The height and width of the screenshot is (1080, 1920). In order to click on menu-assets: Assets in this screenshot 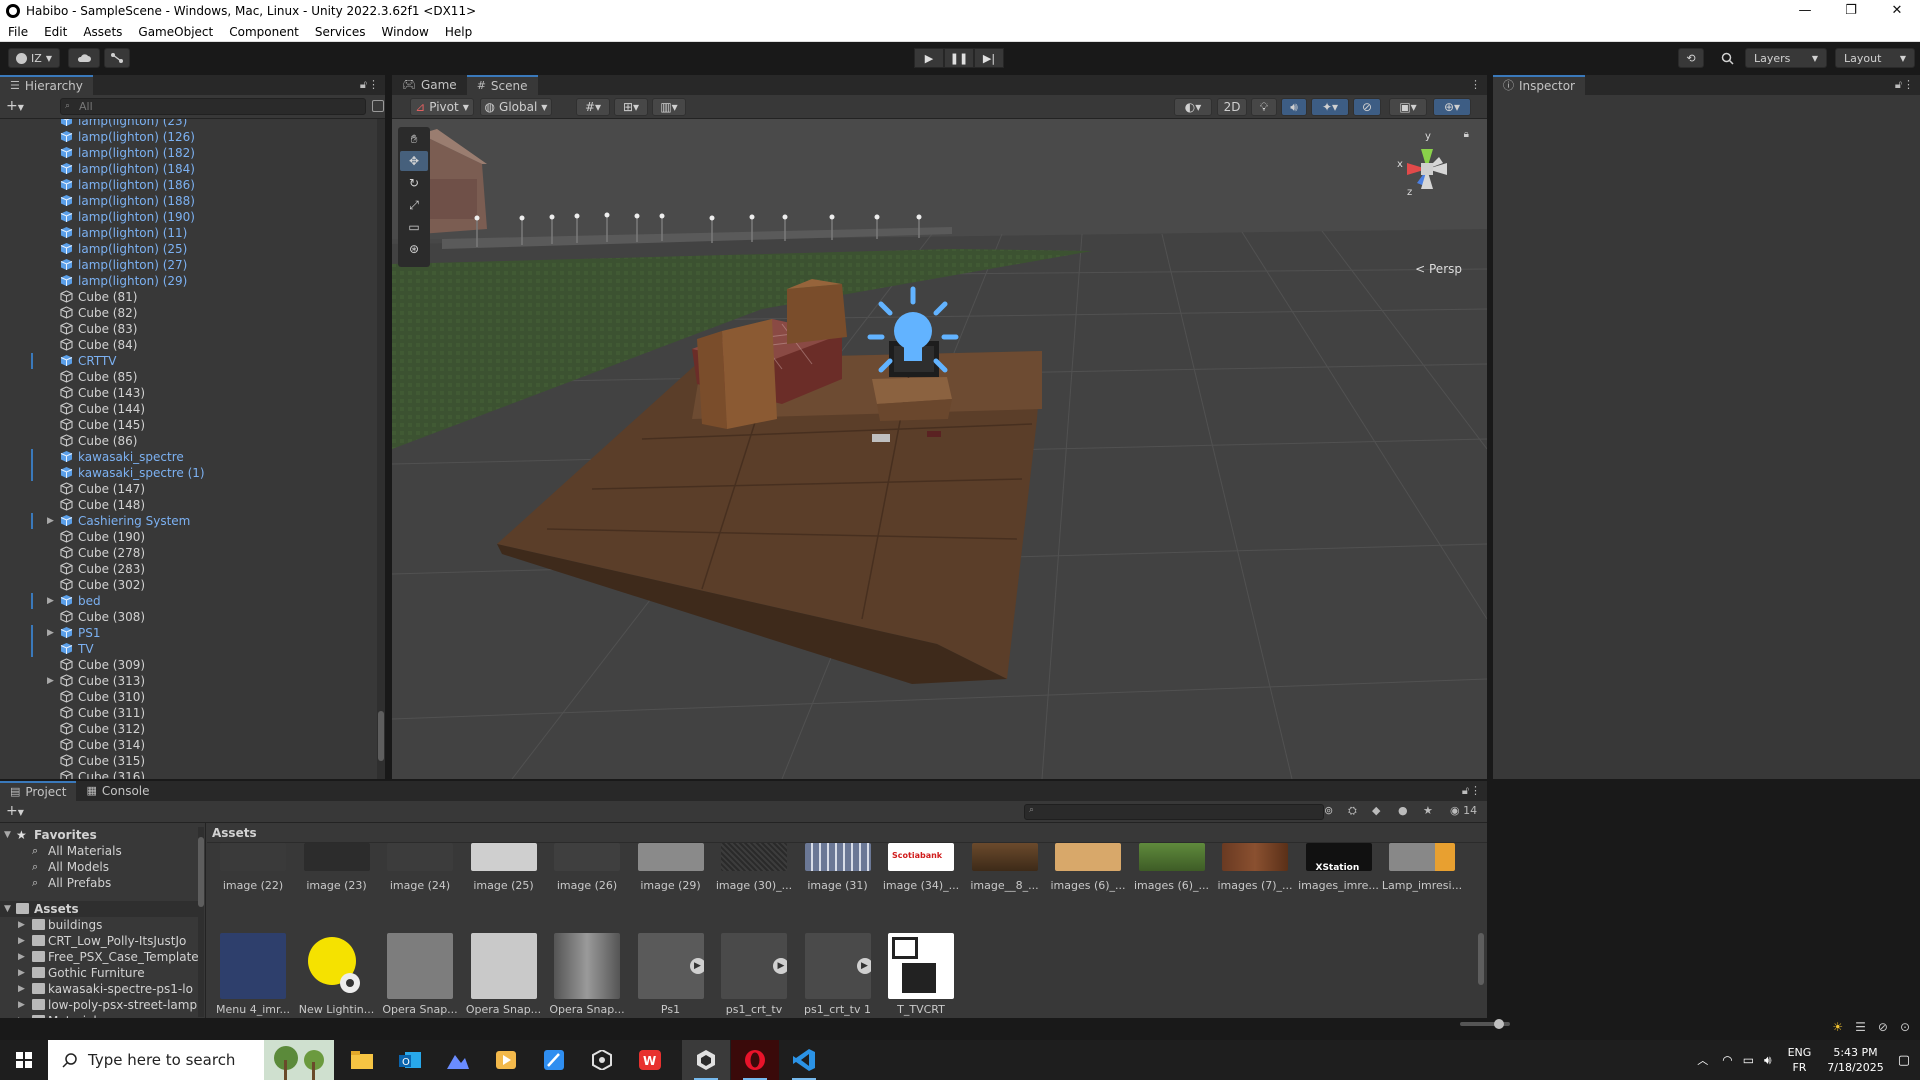, I will do `click(102, 32)`.